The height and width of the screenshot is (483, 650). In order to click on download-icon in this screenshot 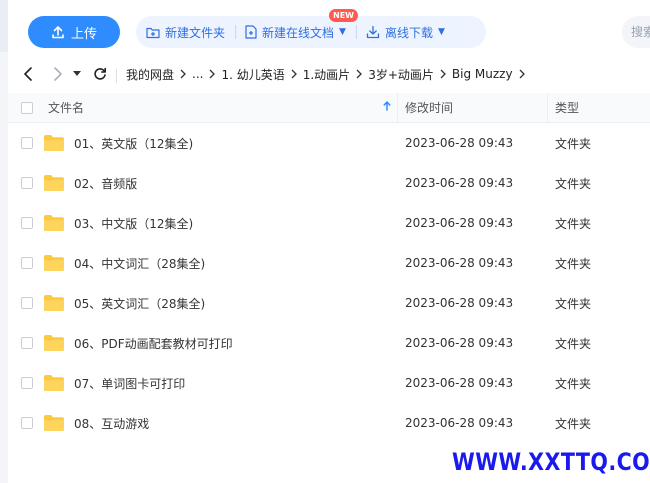, I will do `click(373, 32)`.